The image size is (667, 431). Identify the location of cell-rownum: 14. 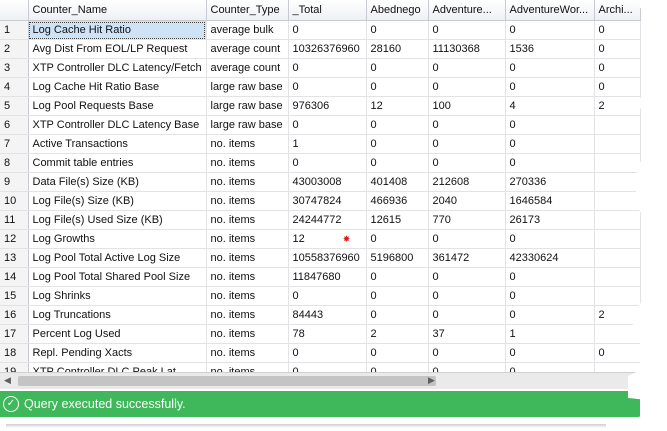
(14, 277).